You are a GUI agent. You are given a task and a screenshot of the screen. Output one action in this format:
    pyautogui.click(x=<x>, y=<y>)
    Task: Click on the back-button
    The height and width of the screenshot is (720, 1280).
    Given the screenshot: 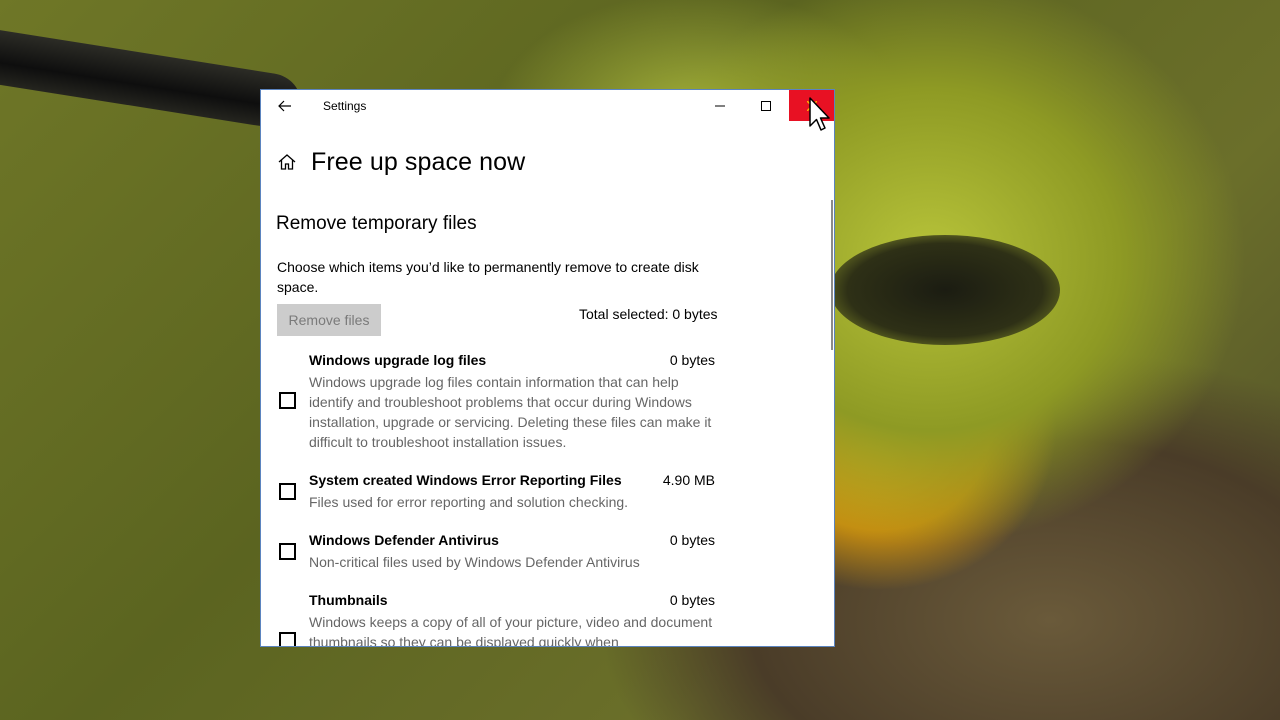 What is the action you would take?
    pyautogui.click(x=285, y=106)
    